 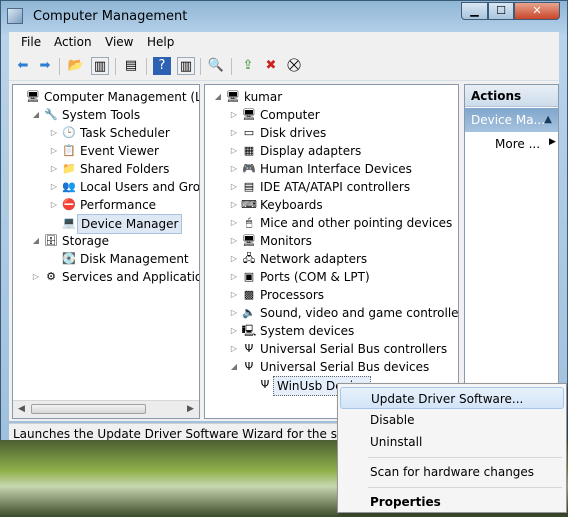 What do you see at coordinates (307, 331) in the screenshot?
I see `tree-node-label: System devices` at bounding box center [307, 331].